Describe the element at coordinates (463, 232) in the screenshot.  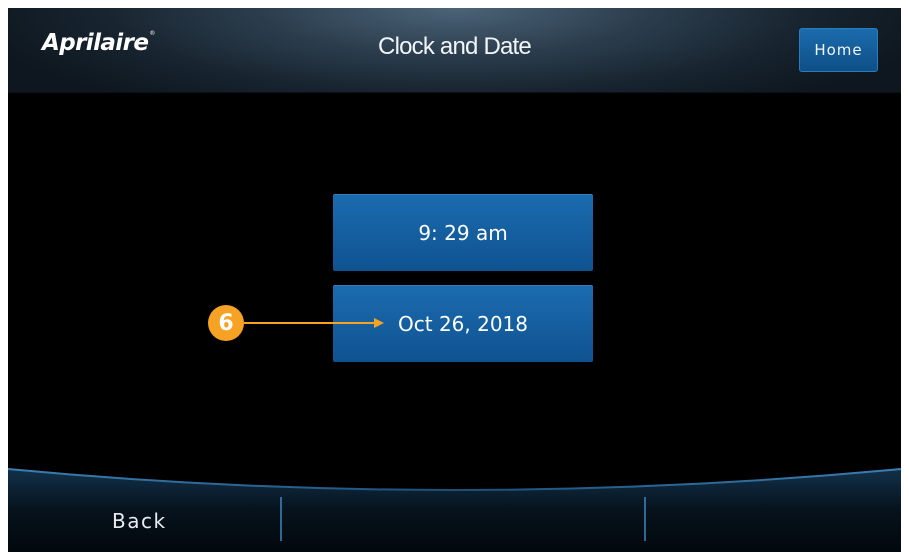
I see `time-button: 9: 29 am` at that location.